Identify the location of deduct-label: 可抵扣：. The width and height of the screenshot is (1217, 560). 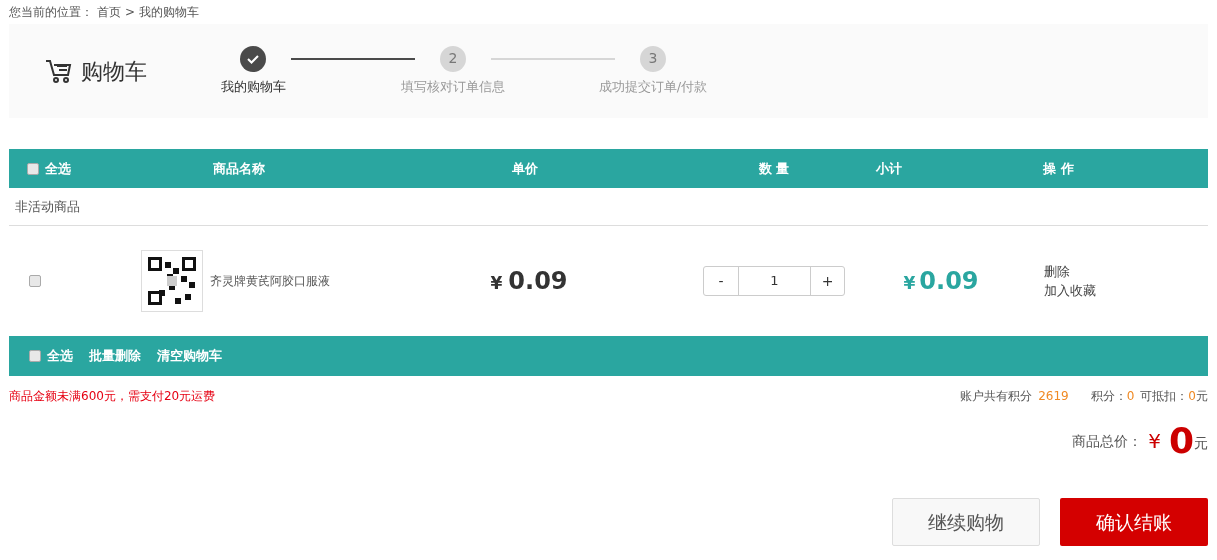
(1164, 396).